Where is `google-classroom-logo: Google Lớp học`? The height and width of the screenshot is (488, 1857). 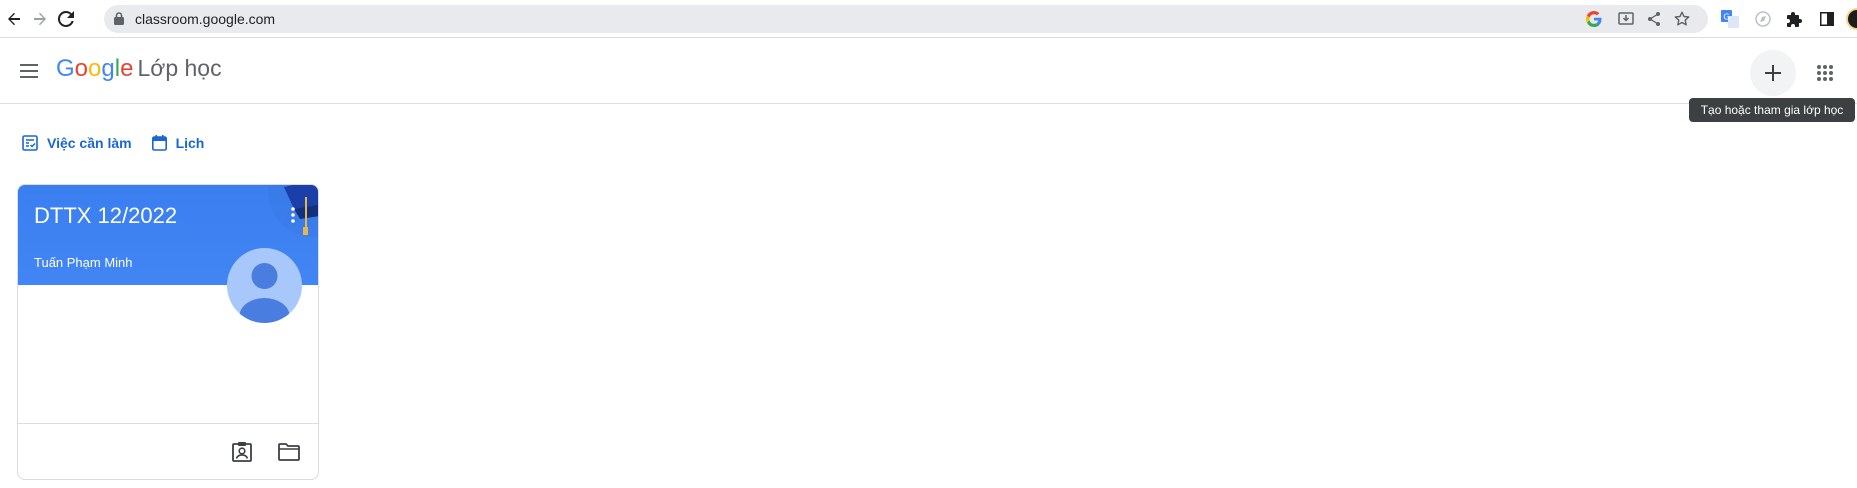
google-classroom-logo: Google Lớp học is located at coordinates (139, 70).